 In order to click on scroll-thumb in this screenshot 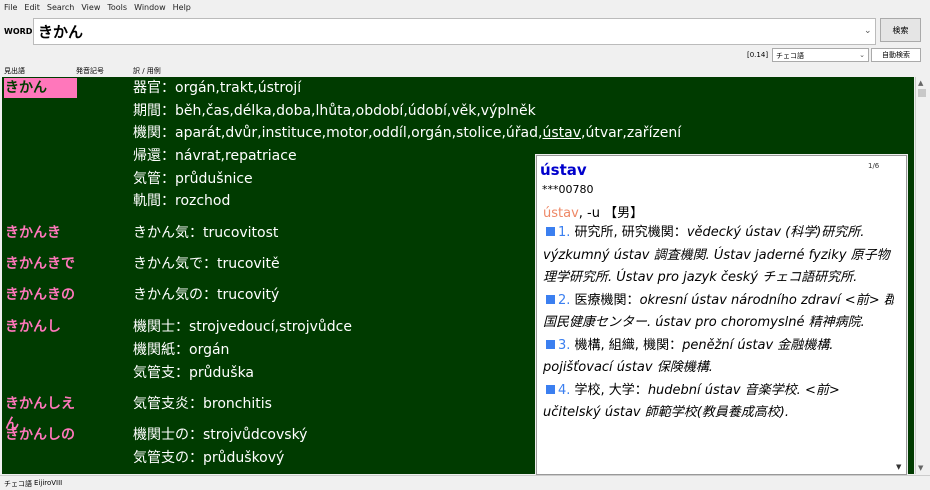, I will do `click(922, 93)`.